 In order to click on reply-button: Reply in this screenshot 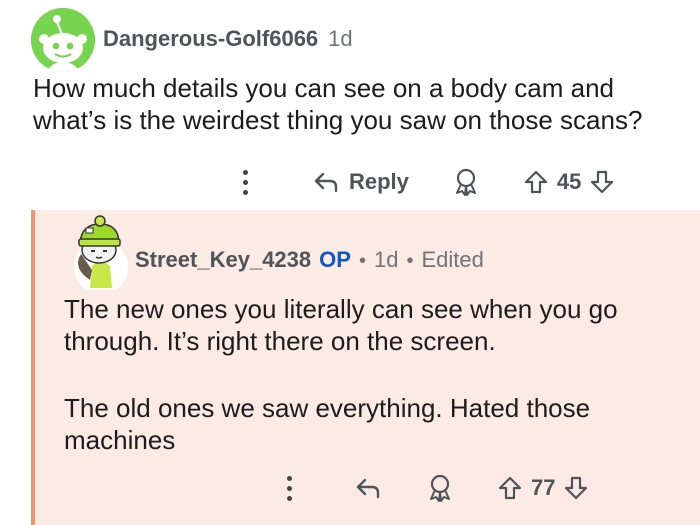, I will do `click(361, 182)`.